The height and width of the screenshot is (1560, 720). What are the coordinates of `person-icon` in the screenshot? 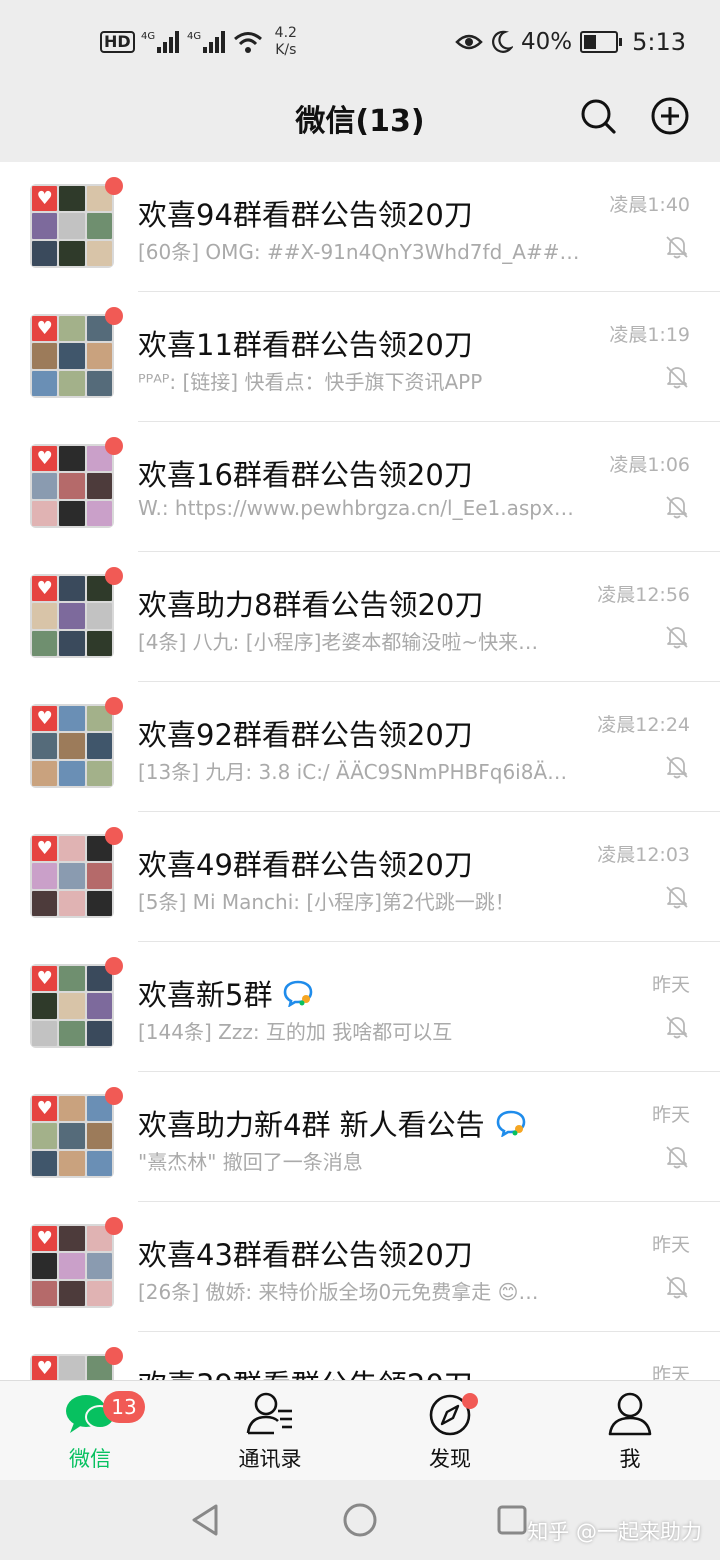 It's located at (630, 1414).